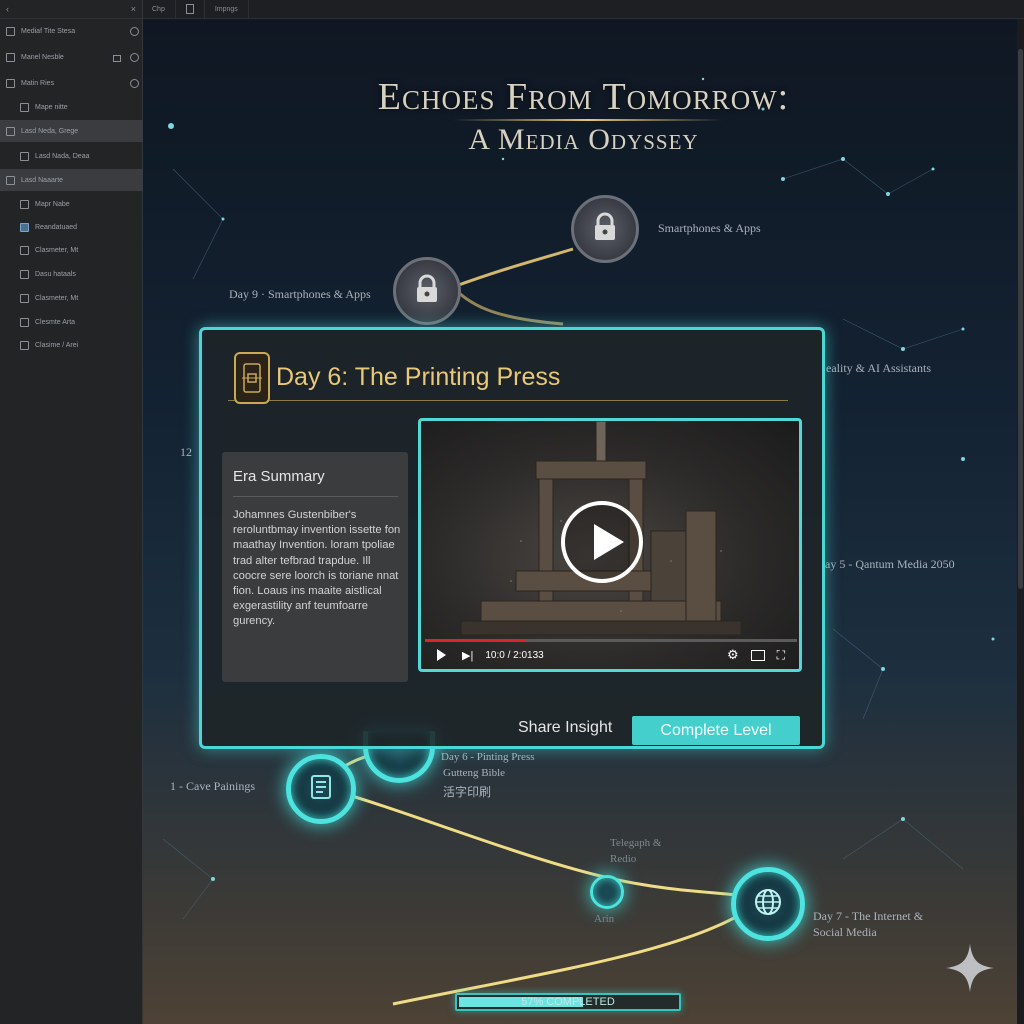 The height and width of the screenshot is (1024, 1024). I want to click on node-label-day7: Day 7 - The Internet &, so click(868, 916).